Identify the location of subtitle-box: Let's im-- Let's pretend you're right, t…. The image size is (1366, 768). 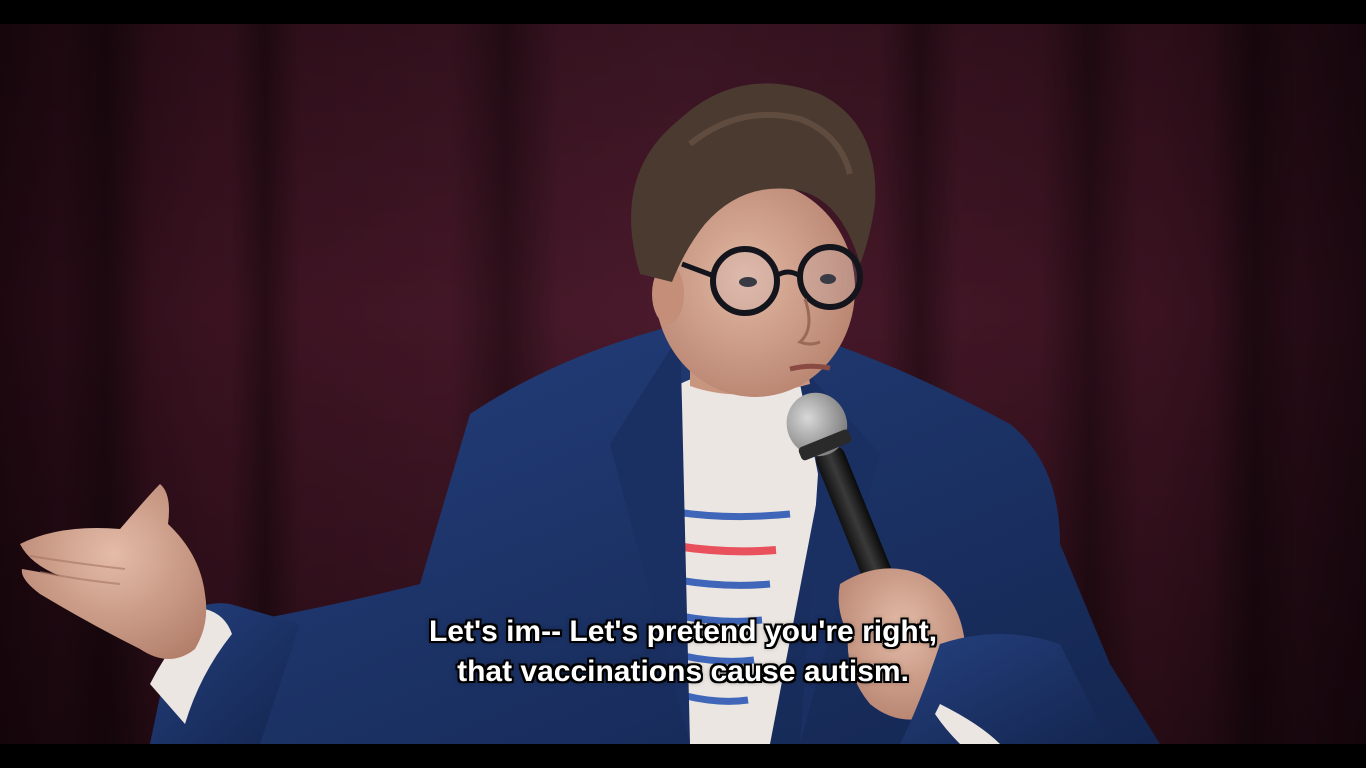
(683, 652).